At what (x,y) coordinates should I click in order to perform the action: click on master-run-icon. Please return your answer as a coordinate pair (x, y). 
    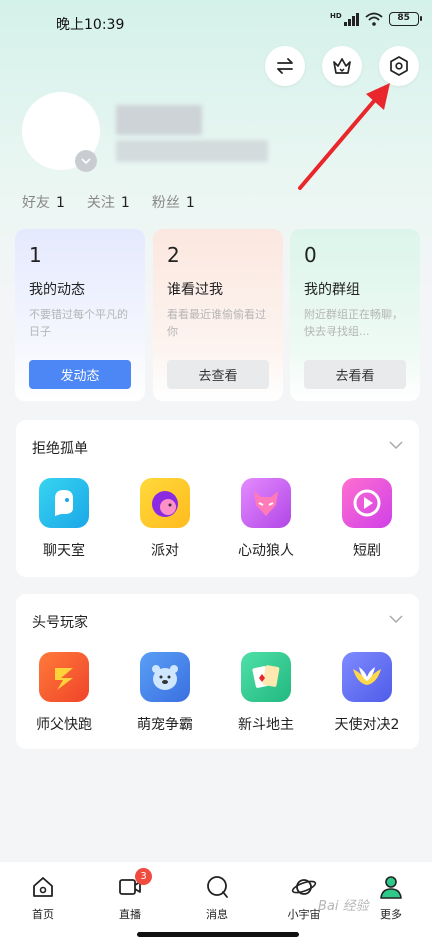
    Looking at the image, I should click on (64, 677).